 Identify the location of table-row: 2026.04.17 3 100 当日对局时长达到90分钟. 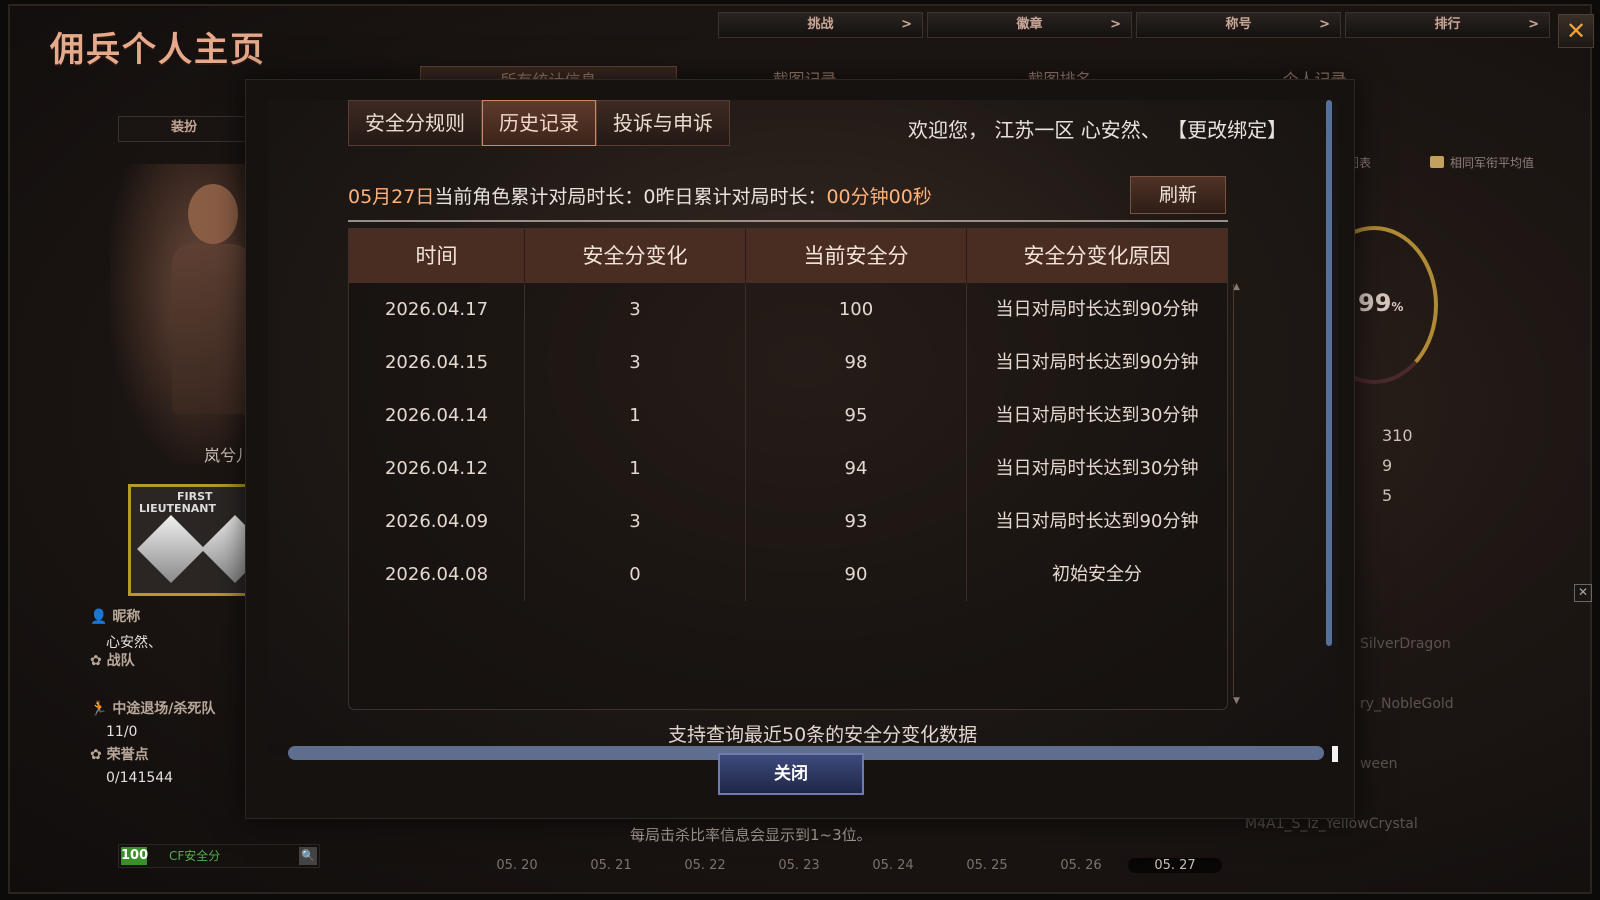
(788, 309).